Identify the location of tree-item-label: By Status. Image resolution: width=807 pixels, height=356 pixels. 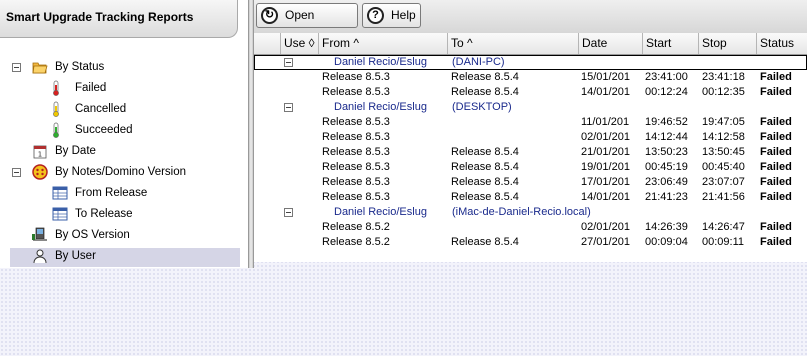
(80, 67).